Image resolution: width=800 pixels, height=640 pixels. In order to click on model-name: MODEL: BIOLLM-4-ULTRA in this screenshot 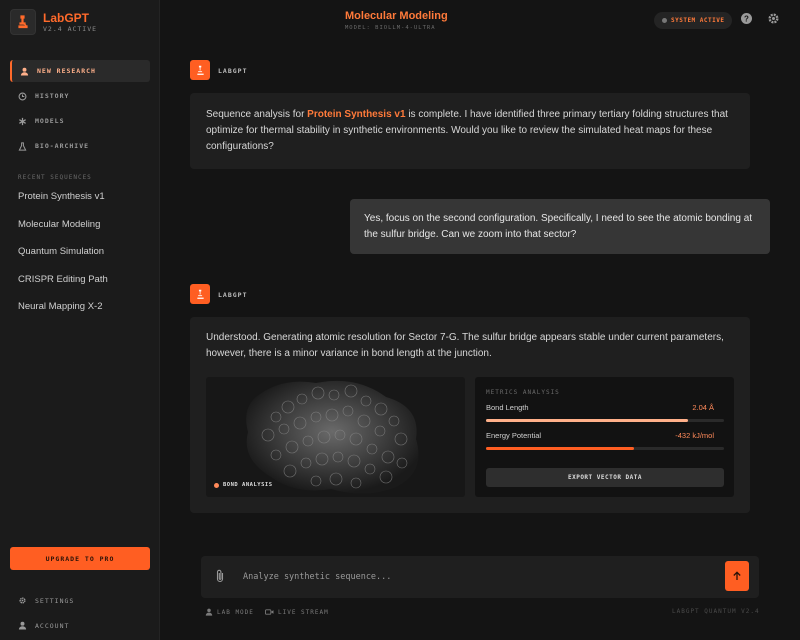, I will do `click(390, 28)`.